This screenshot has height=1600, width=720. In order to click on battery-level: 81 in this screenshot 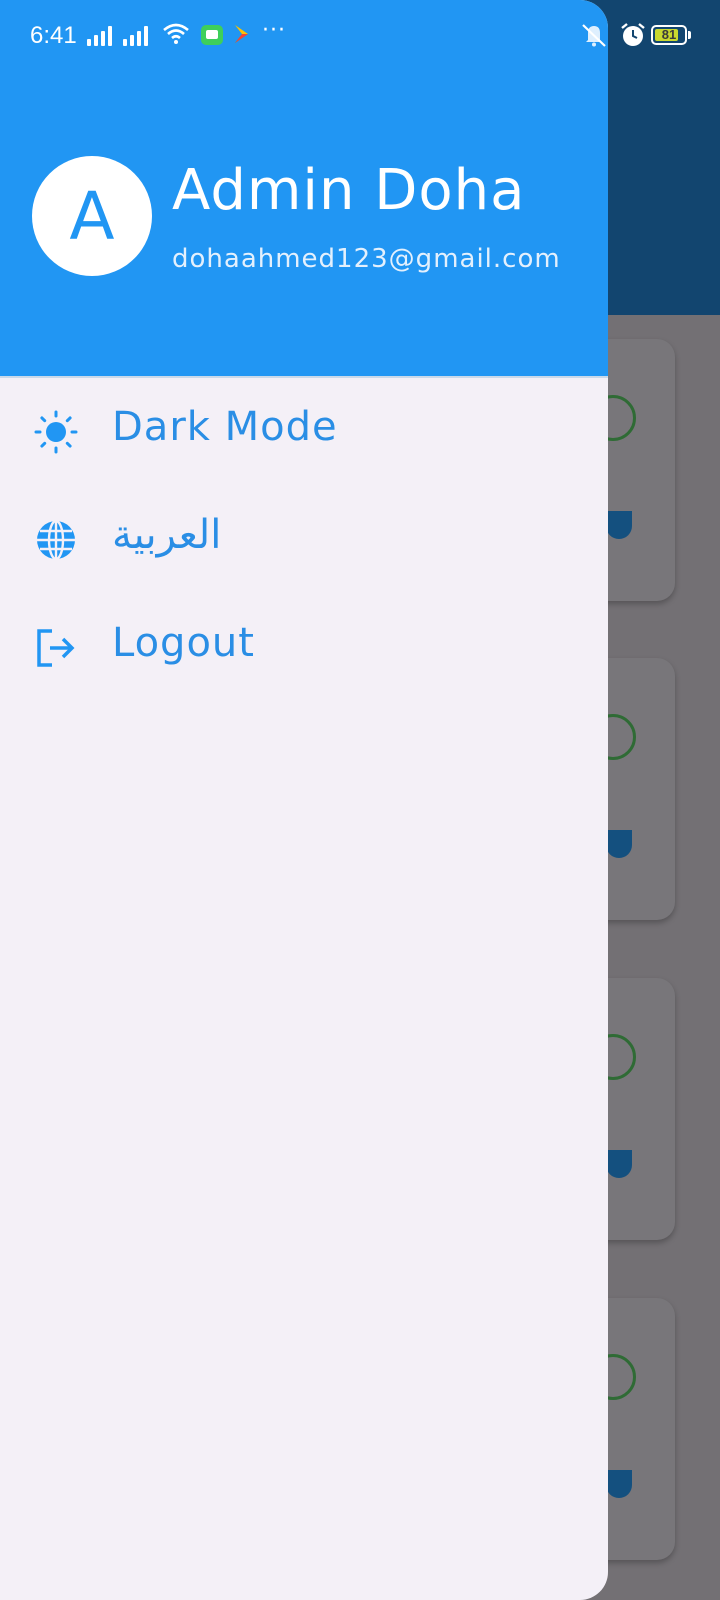, I will do `click(669, 34)`.